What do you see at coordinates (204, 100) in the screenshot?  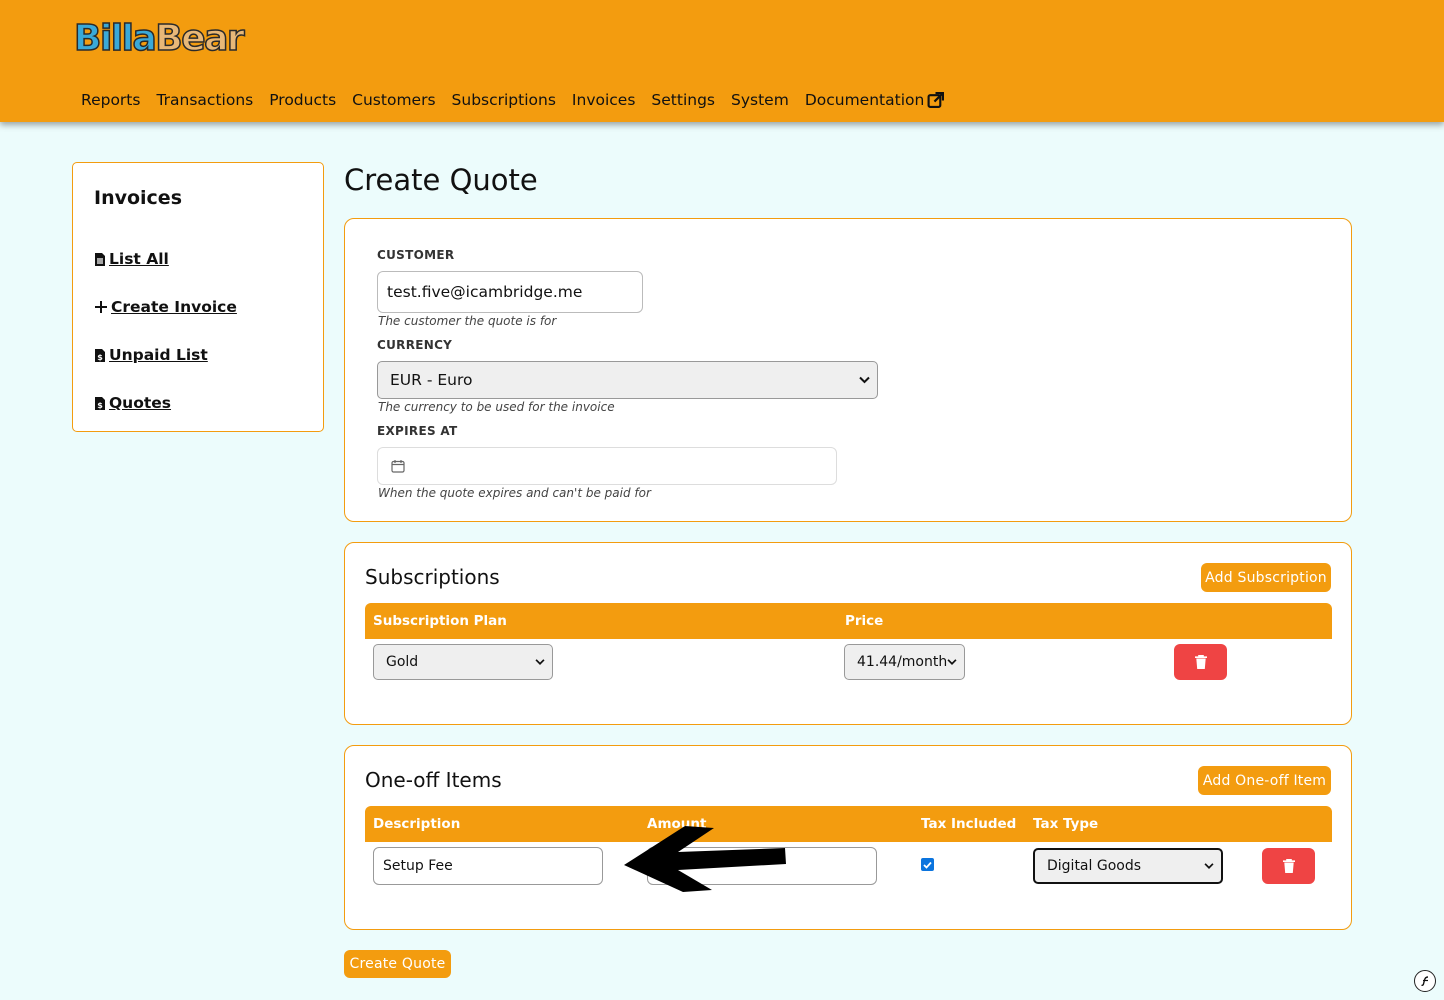 I see `nav-transactions: Transactions` at bounding box center [204, 100].